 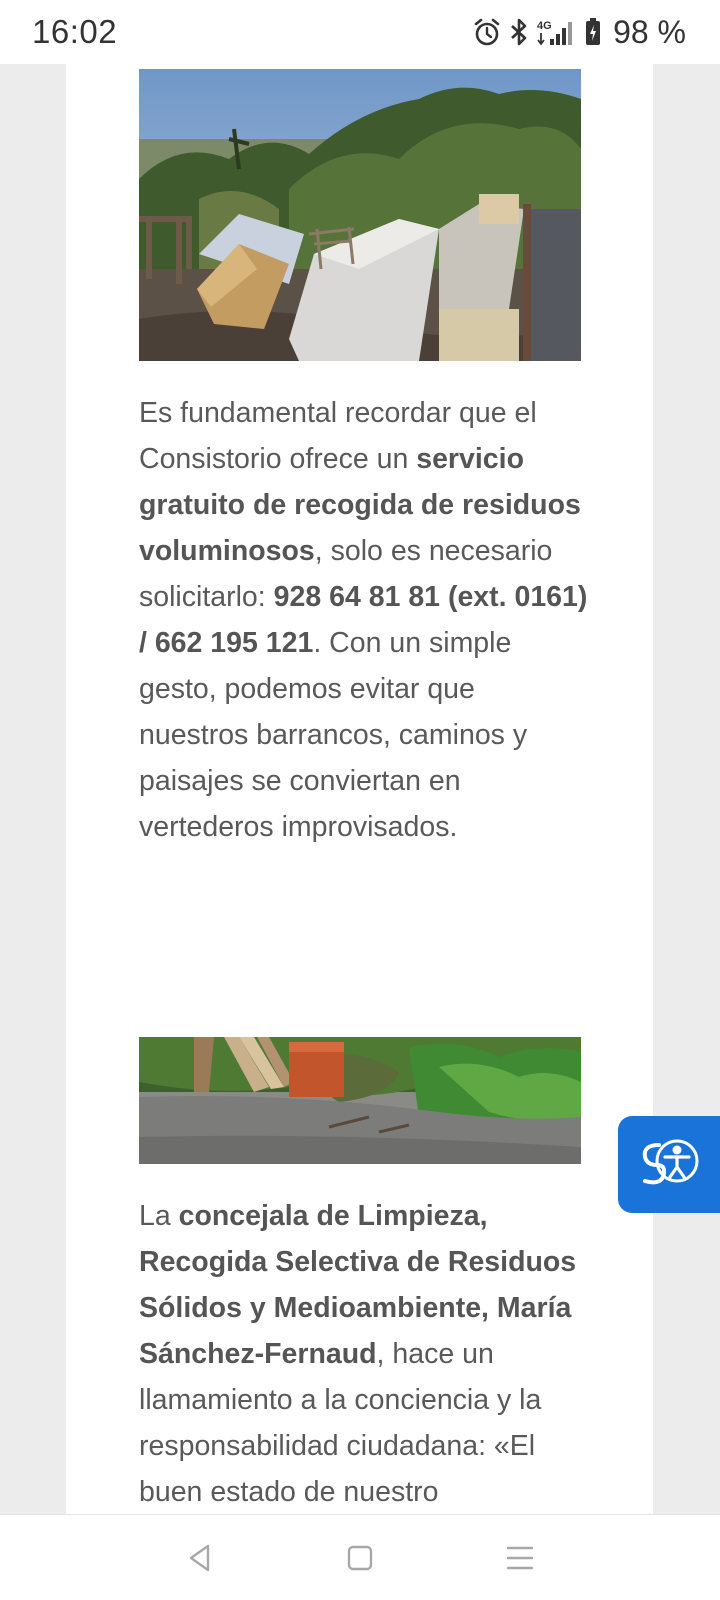 I want to click on 4g-signal-icon: 4G, so click(x=557, y=32).